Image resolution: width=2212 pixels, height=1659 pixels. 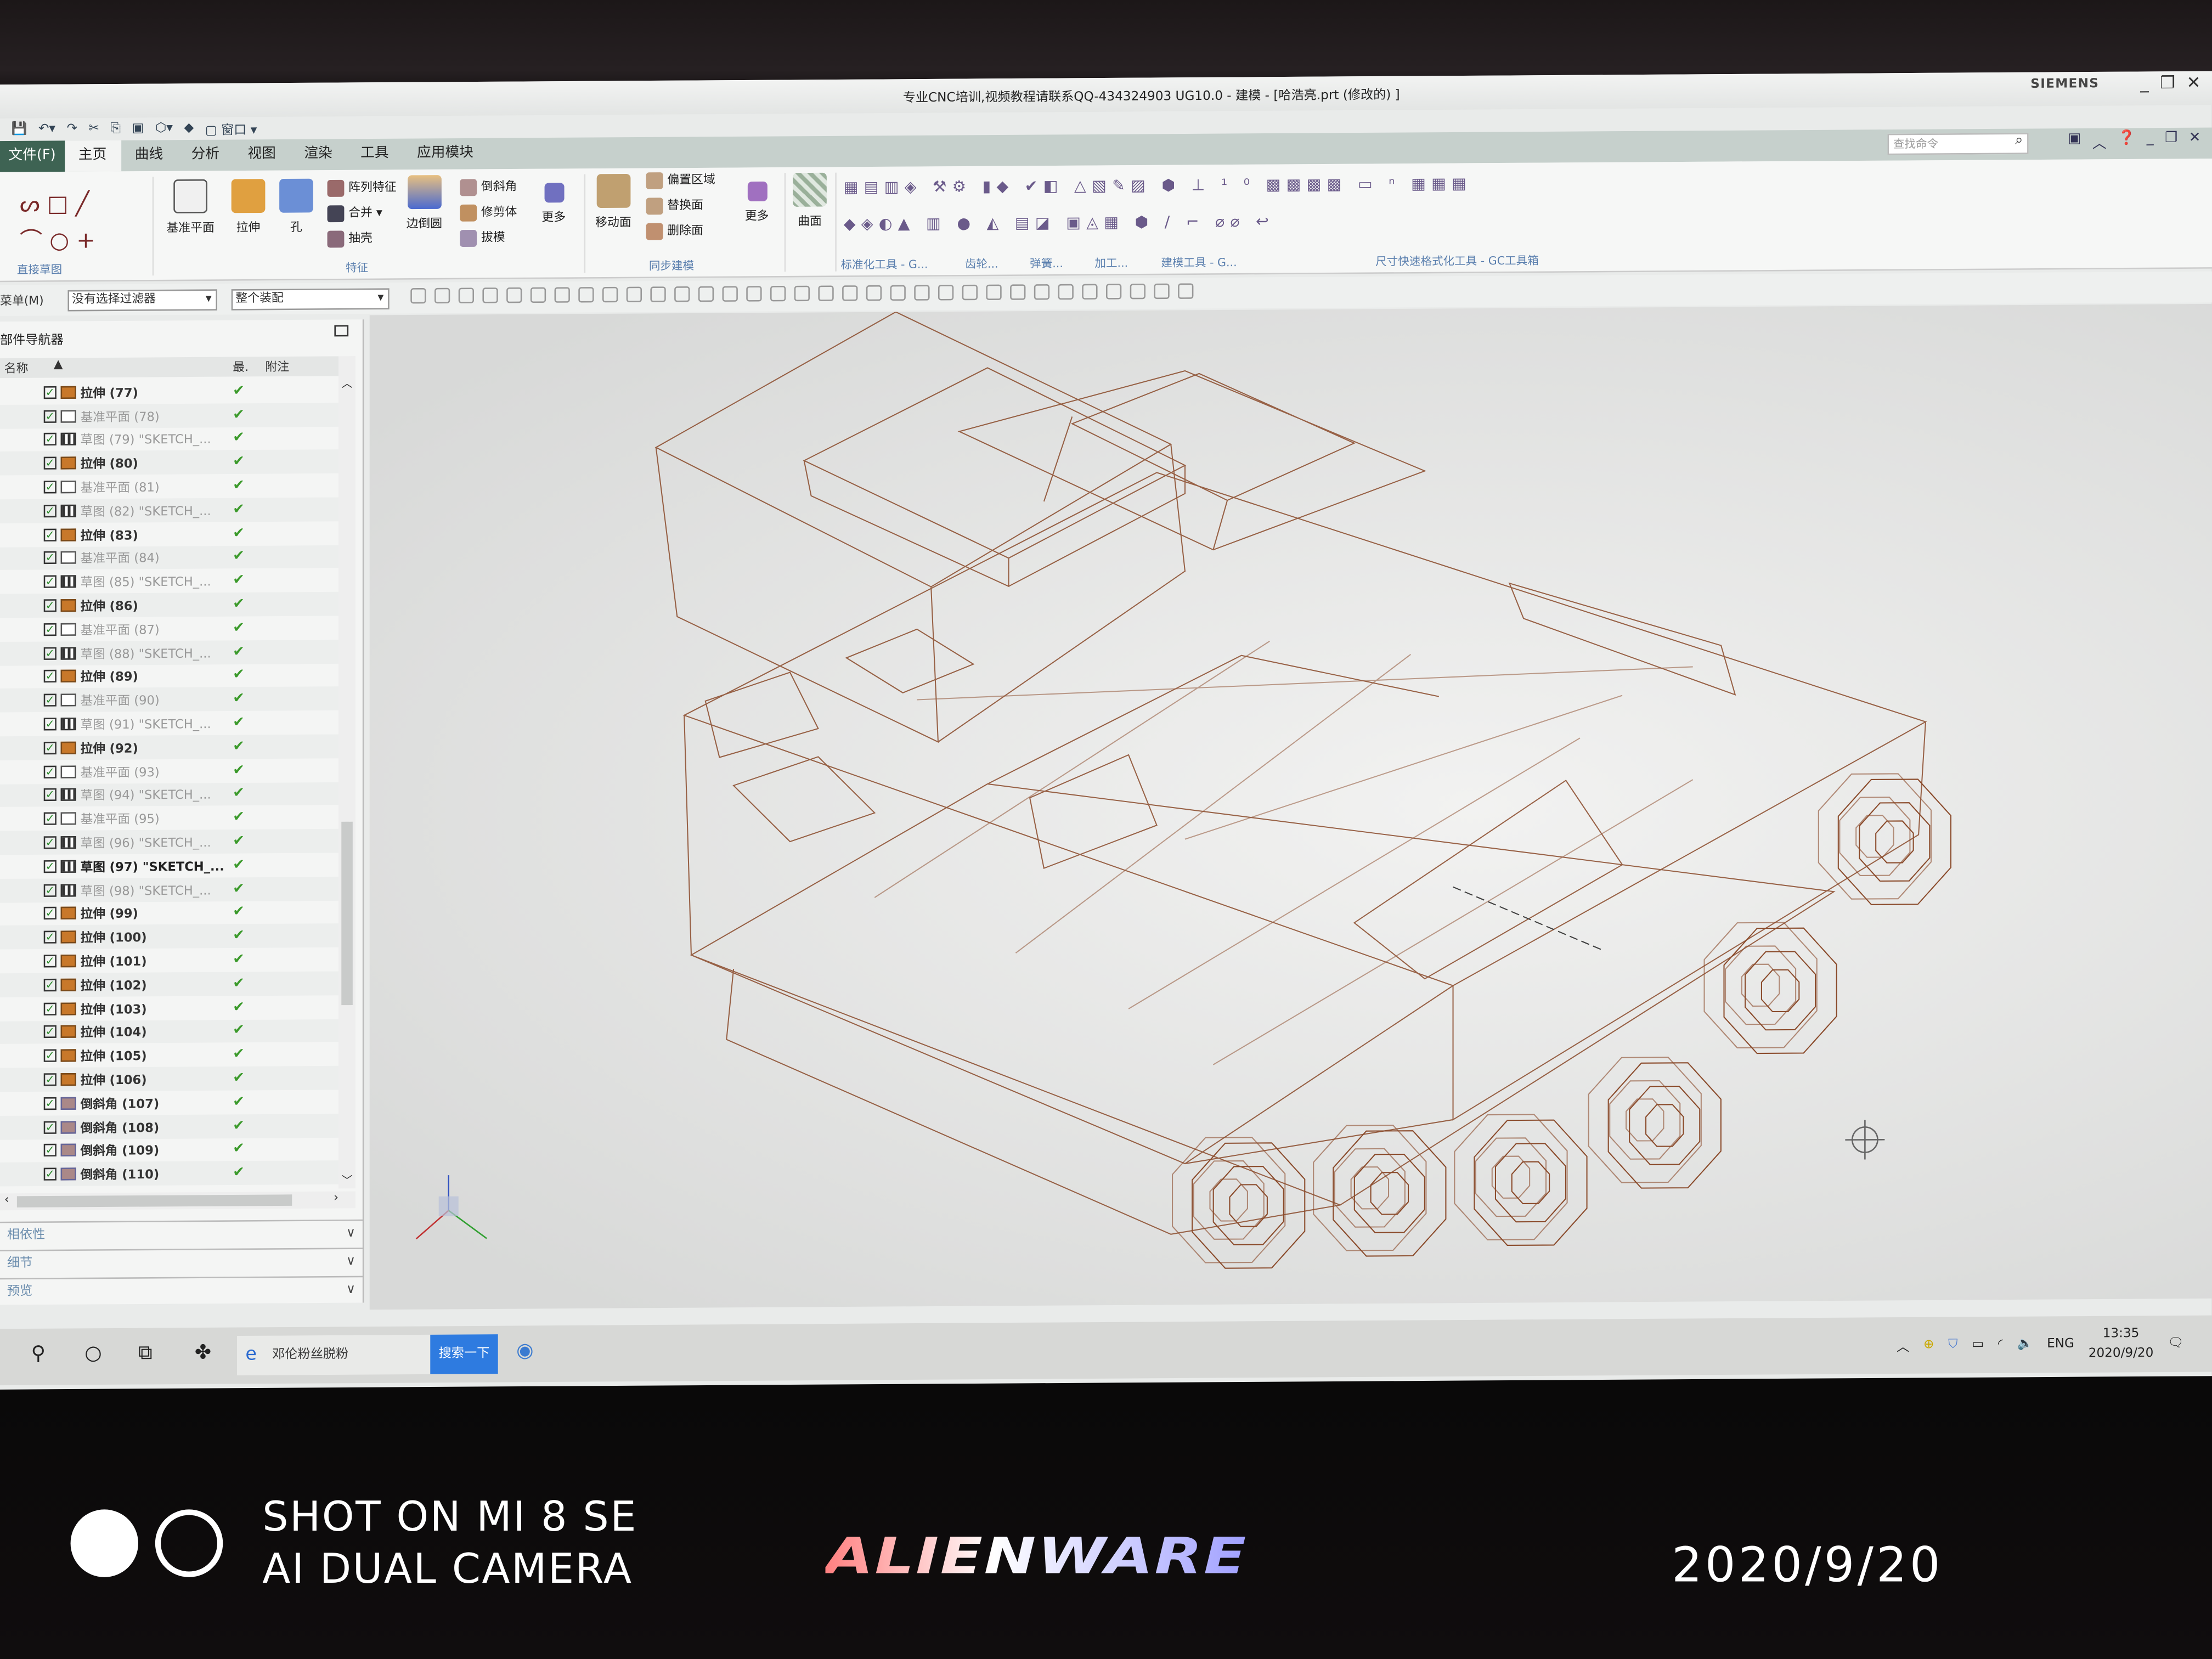 I want to click on tree-node-datum: ✓ 基准平面 (93) ✔, so click(x=169, y=771).